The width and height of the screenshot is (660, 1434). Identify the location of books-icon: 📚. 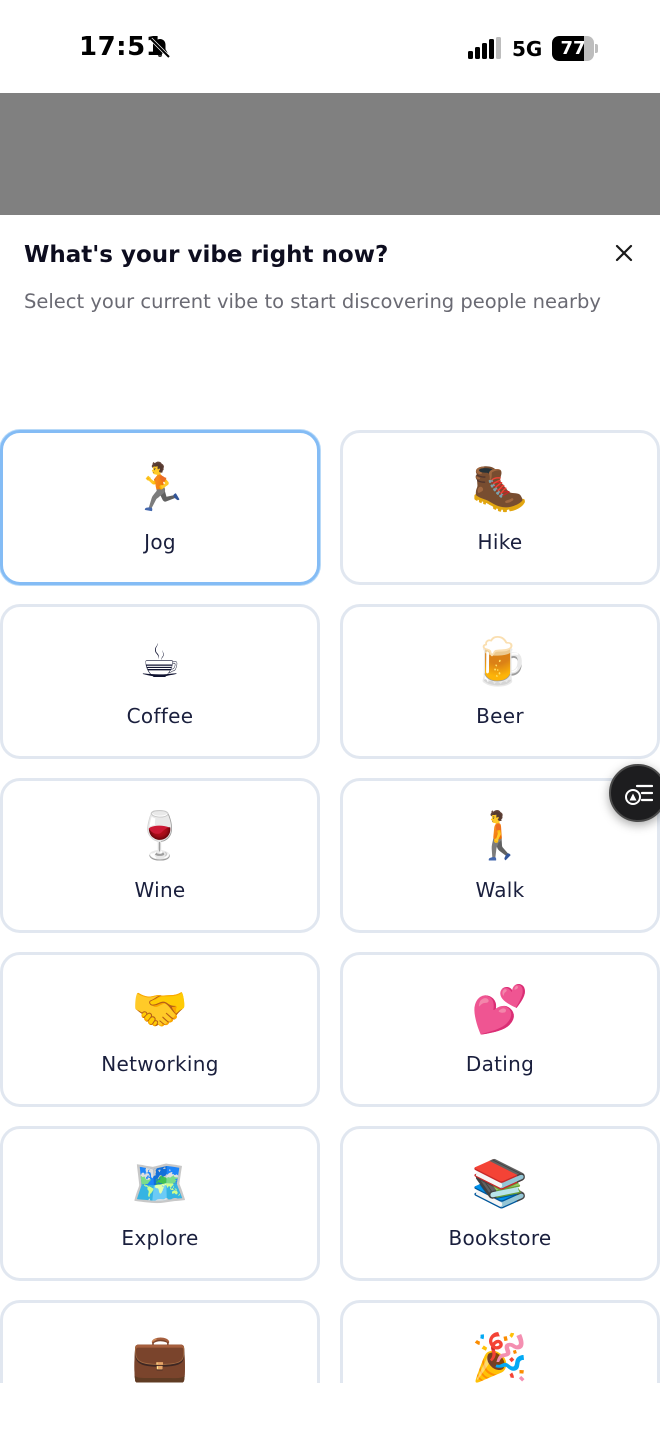
(500, 1183).